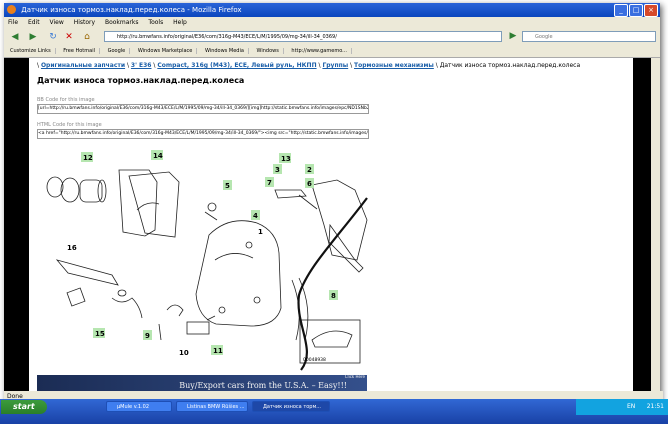 The width and height of the screenshot is (668, 424). Describe the element at coordinates (510, 65) in the screenshot. I see `breadcrumb-current: Датчик износа тормоз.наклад.перед.колеса` at that location.